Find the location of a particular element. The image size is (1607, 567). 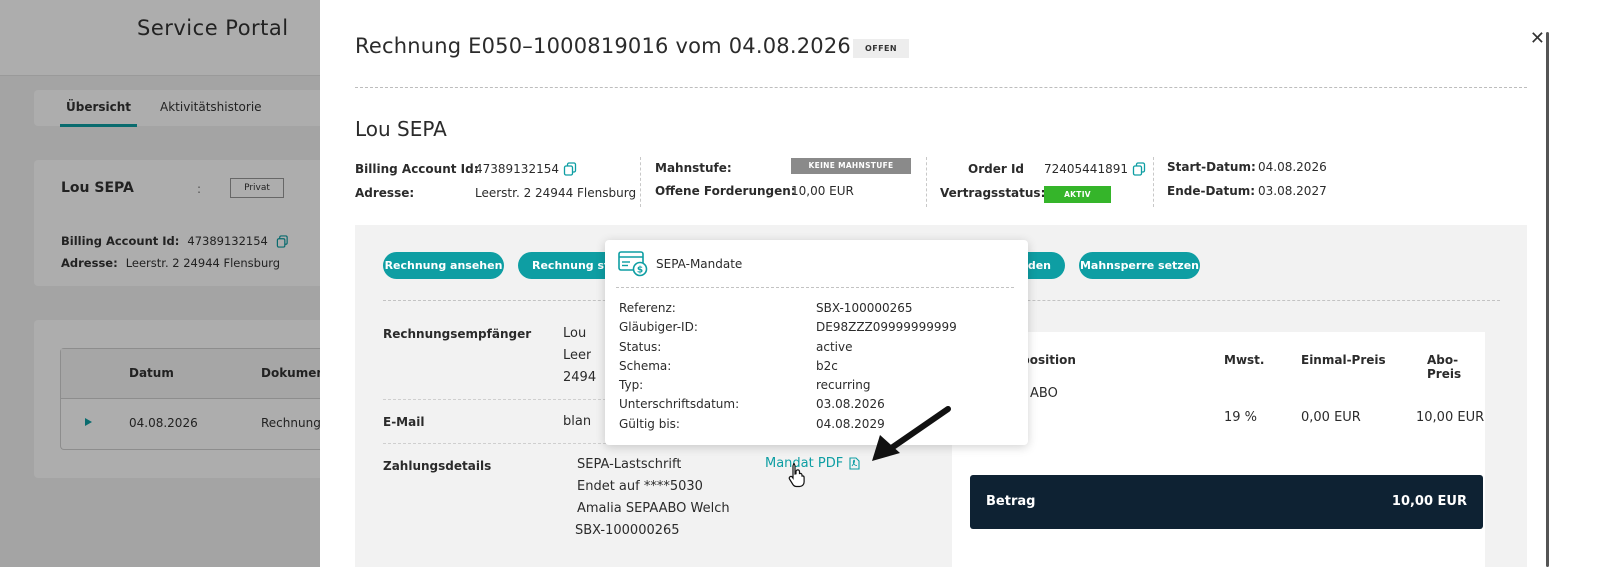

billing-account-value: 47389132154 is located at coordinates (517, 169).